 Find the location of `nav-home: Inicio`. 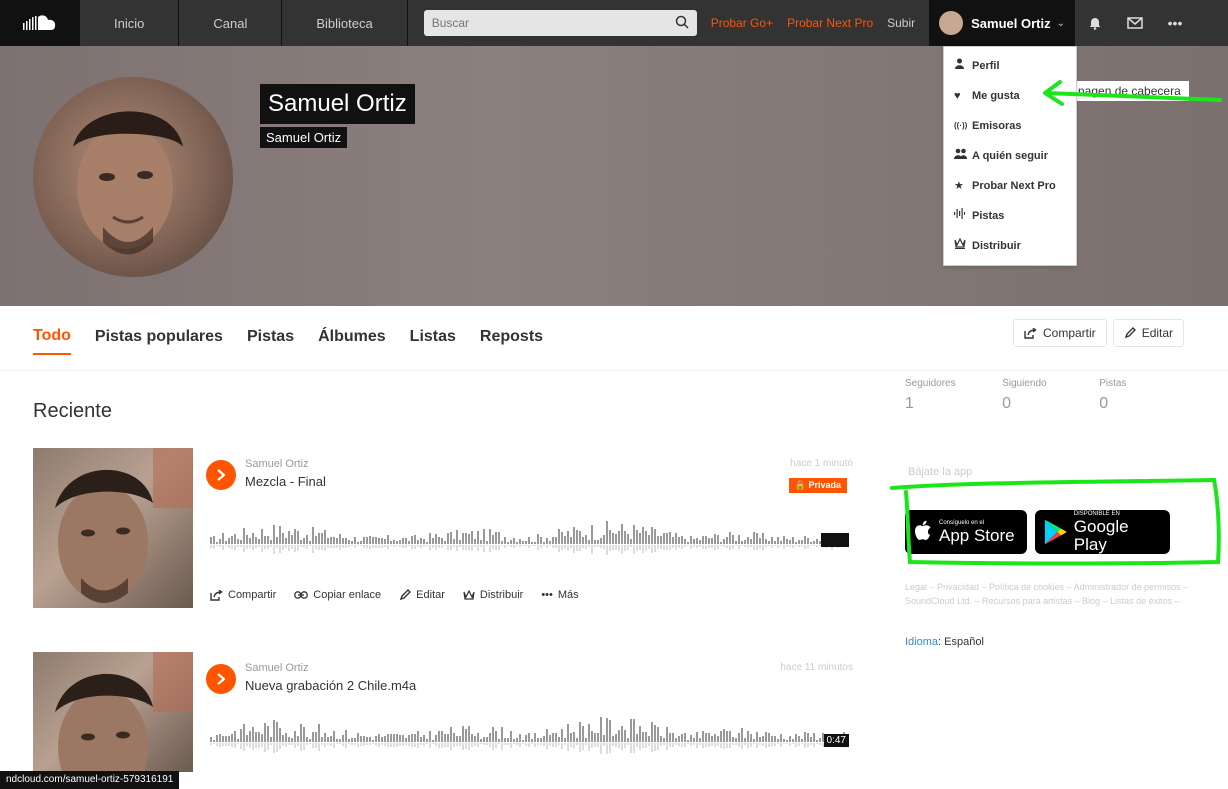

nav-home: Inicio is located at coordinates (130, 23).